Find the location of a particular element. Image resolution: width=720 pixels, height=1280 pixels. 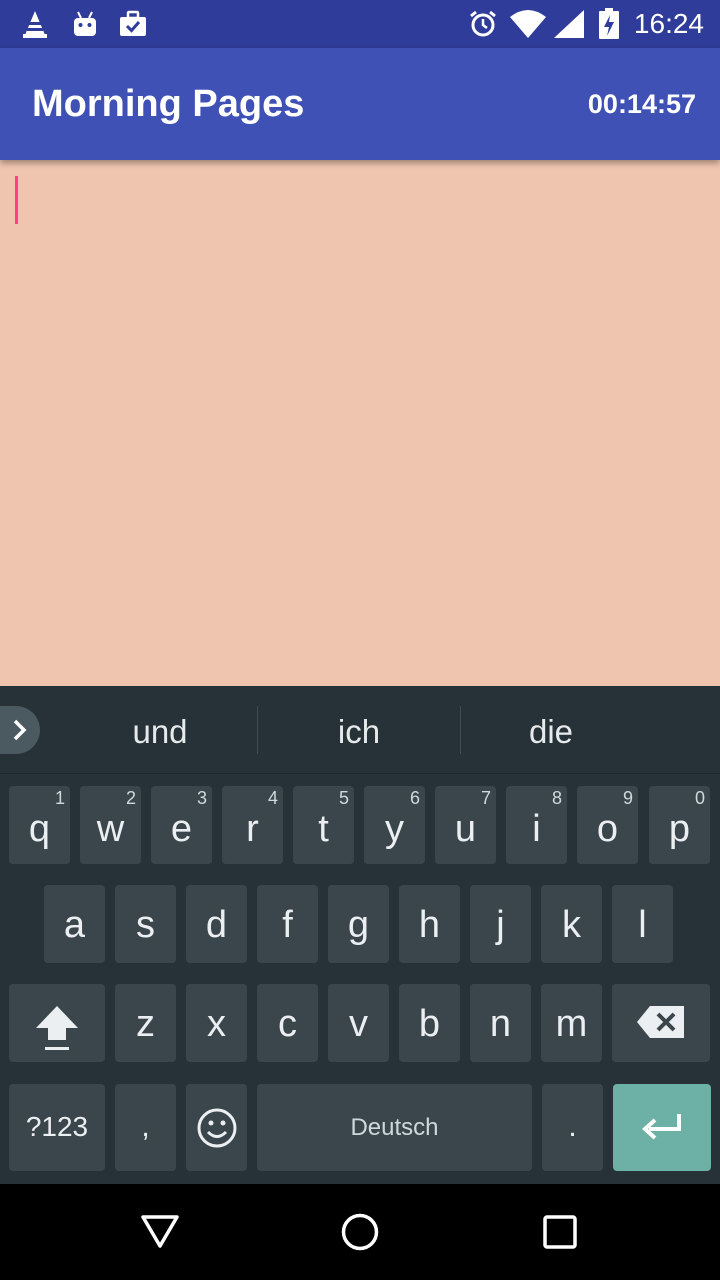

app-title: Morning Pages is located at coordinates (168, 104).